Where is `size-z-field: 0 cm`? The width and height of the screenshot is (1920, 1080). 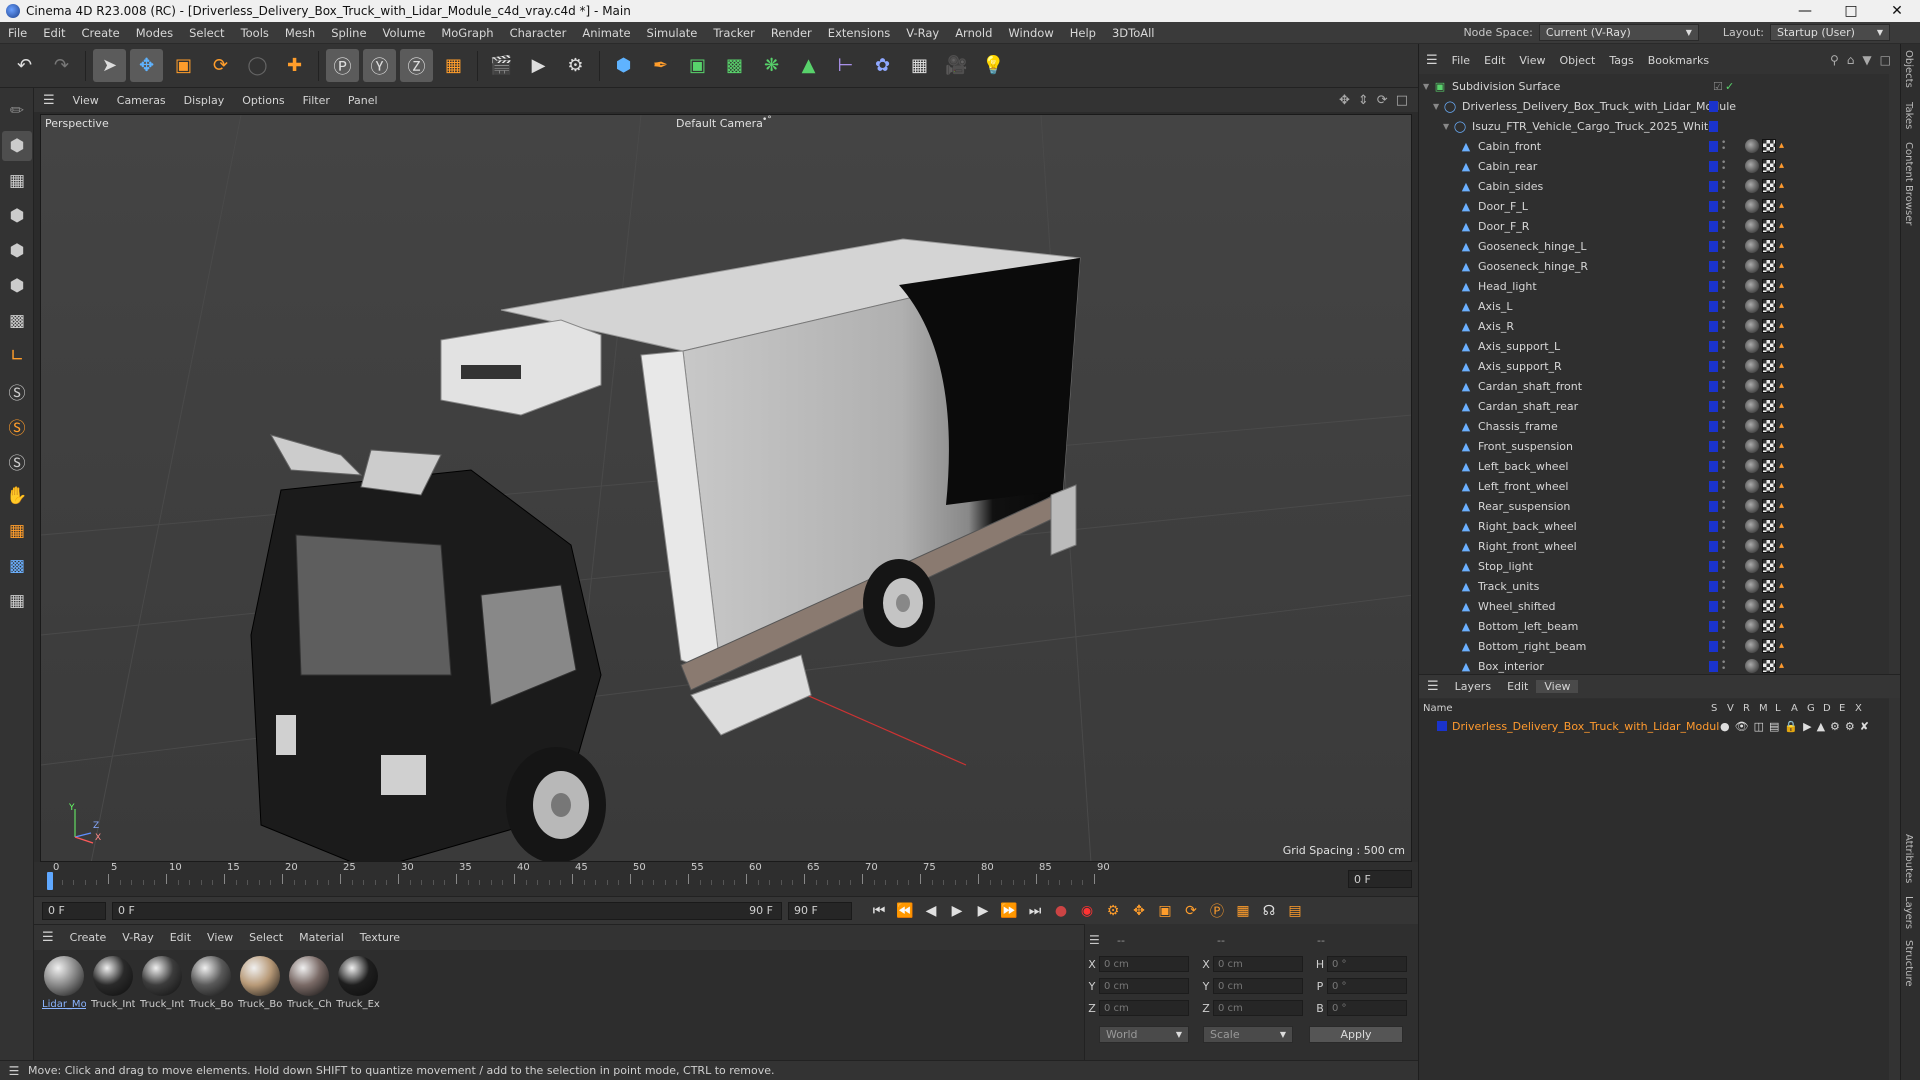
size-z-field: 0 cm is located at coordinates (1258, 1008).